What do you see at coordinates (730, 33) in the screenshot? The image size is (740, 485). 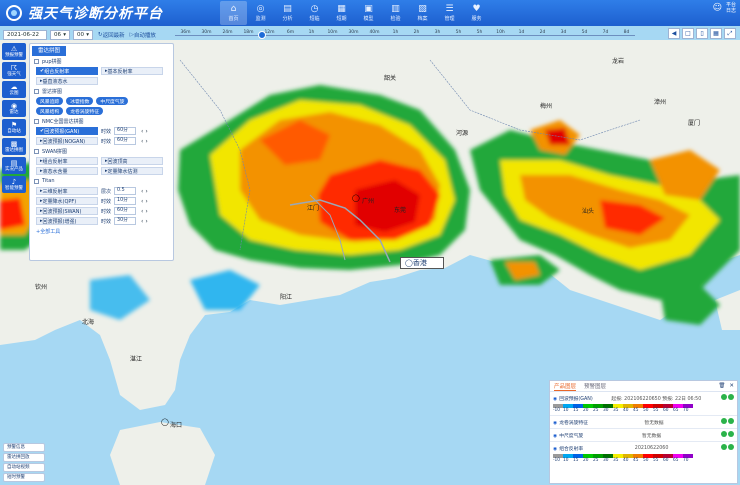 I see `fullscreen-icon: ⤢` at bounding box center [730, 33].